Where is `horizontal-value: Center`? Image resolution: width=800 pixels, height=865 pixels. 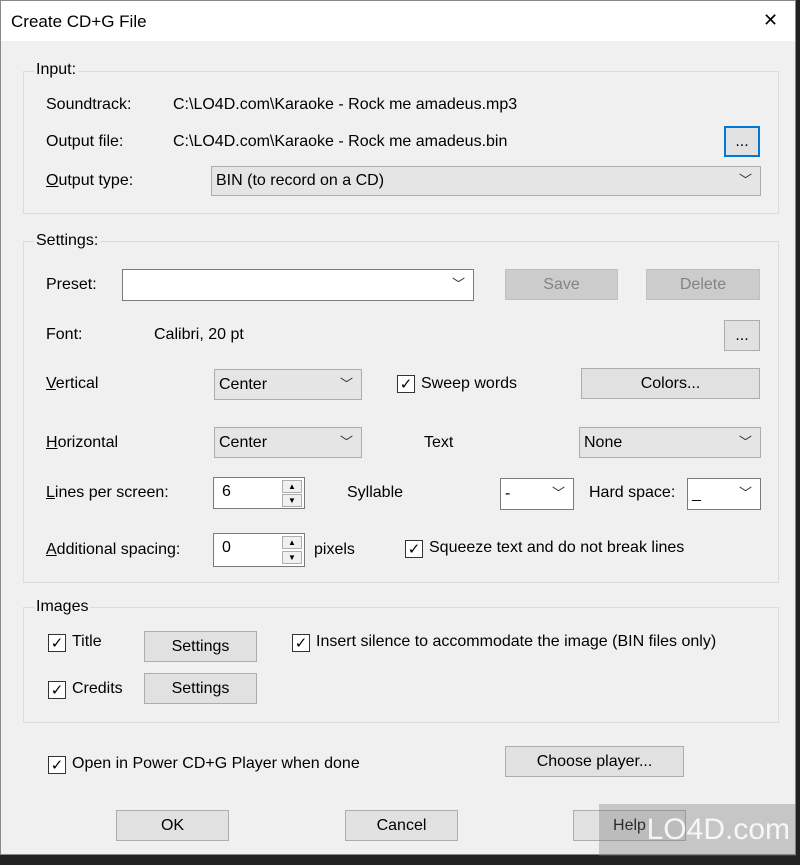 horizontal-value: Center is located at coordinates (243, 442).